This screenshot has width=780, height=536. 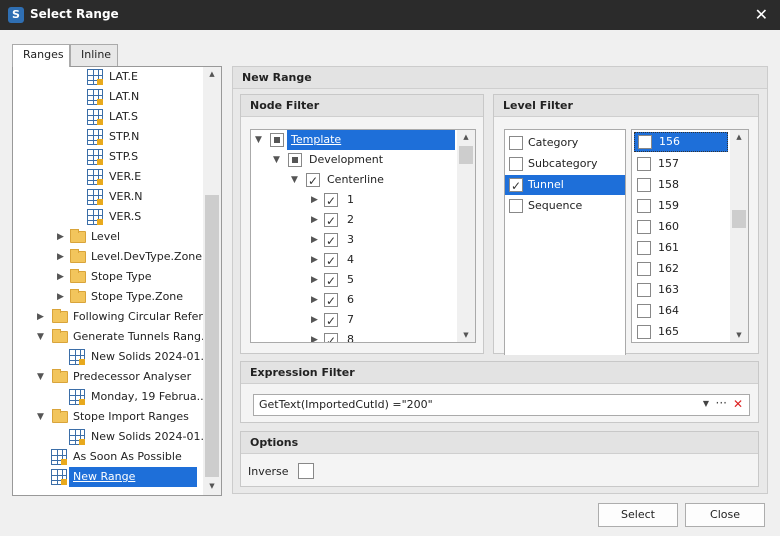 What do you see at coordinates (681, 332) in the screenshot?
I see `level-value-item: 165` at bounding box center [681, 332].